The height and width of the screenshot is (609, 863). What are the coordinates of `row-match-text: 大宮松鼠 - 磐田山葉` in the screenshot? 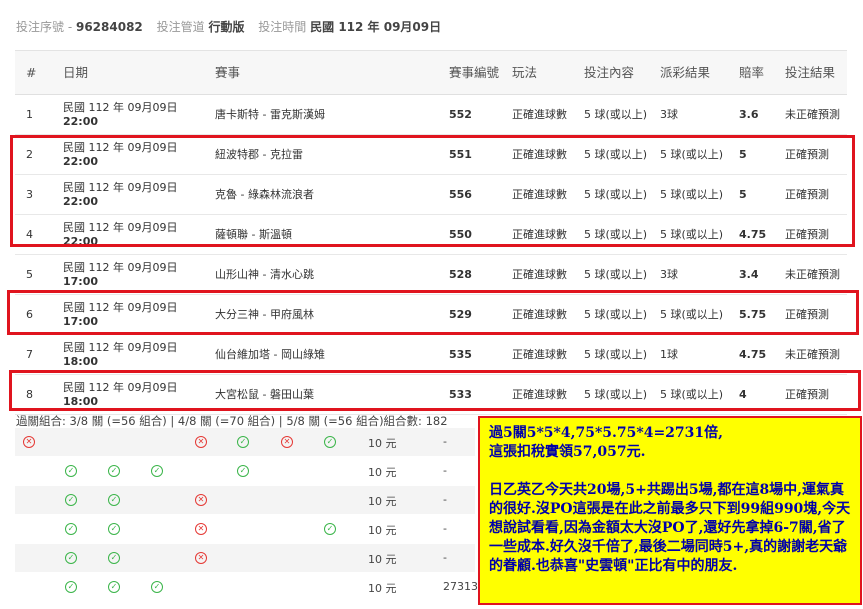 It's located at (264, 394).